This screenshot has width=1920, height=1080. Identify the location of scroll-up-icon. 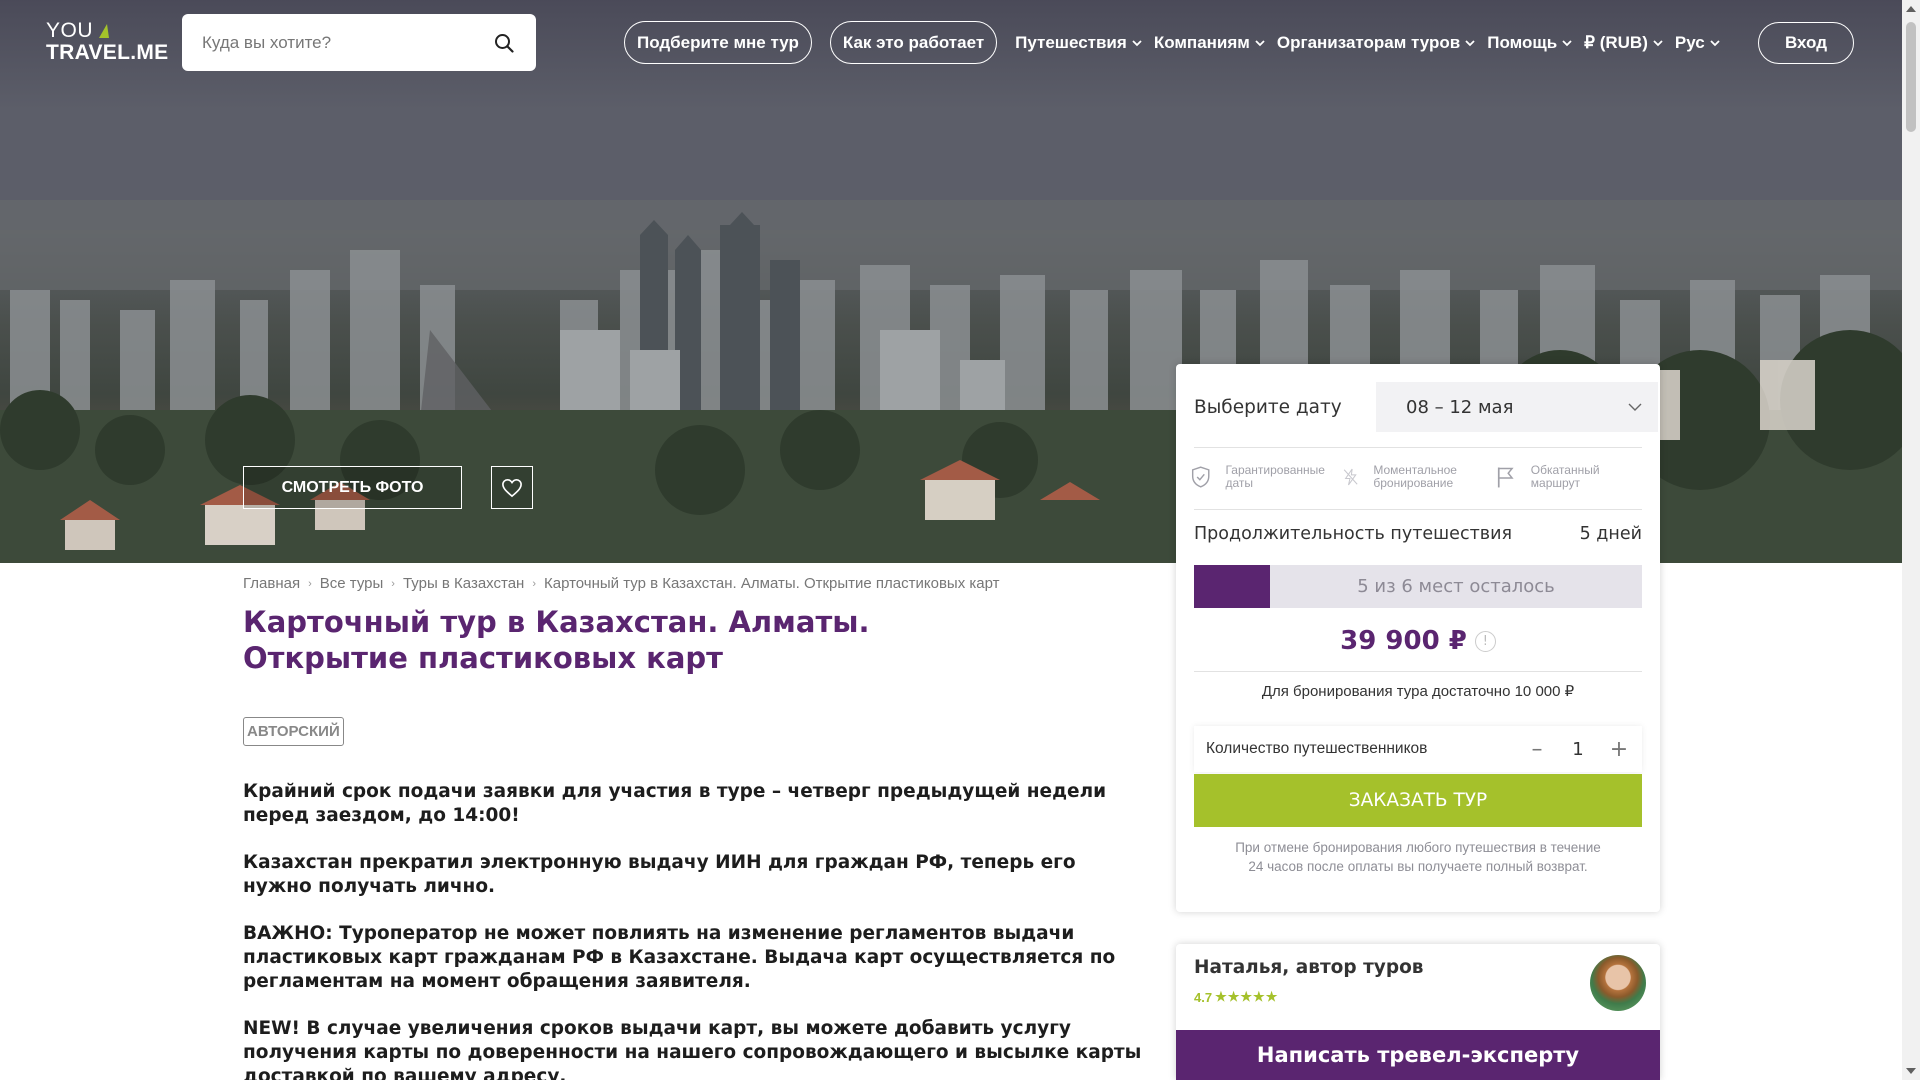
(1911, 9).